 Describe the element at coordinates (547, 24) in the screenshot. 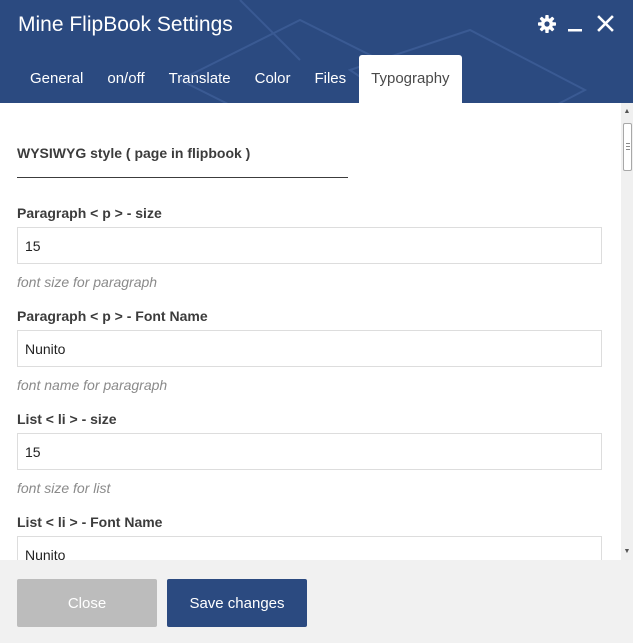

I see `gear-icon` at that location.